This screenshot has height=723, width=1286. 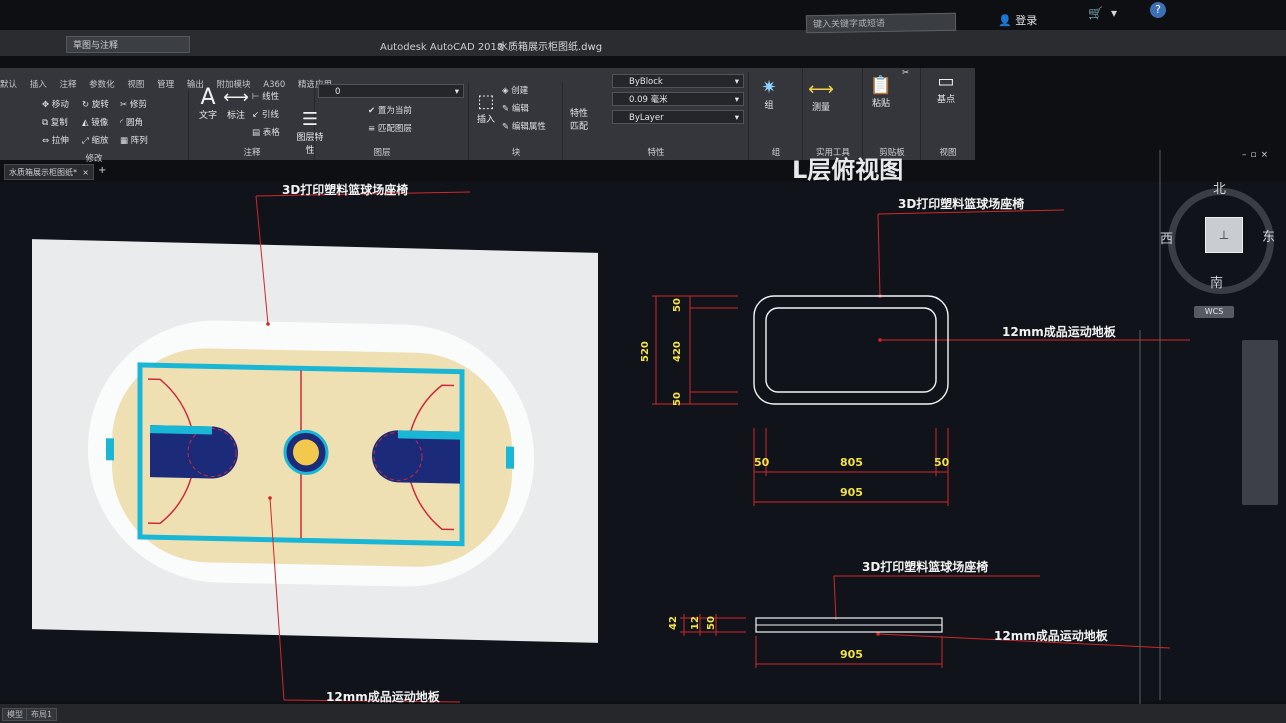 What do you see at coordinates (1268, 235) in the screenshot?
I see `compass-east: 东` at bounding box center [1268, 235].